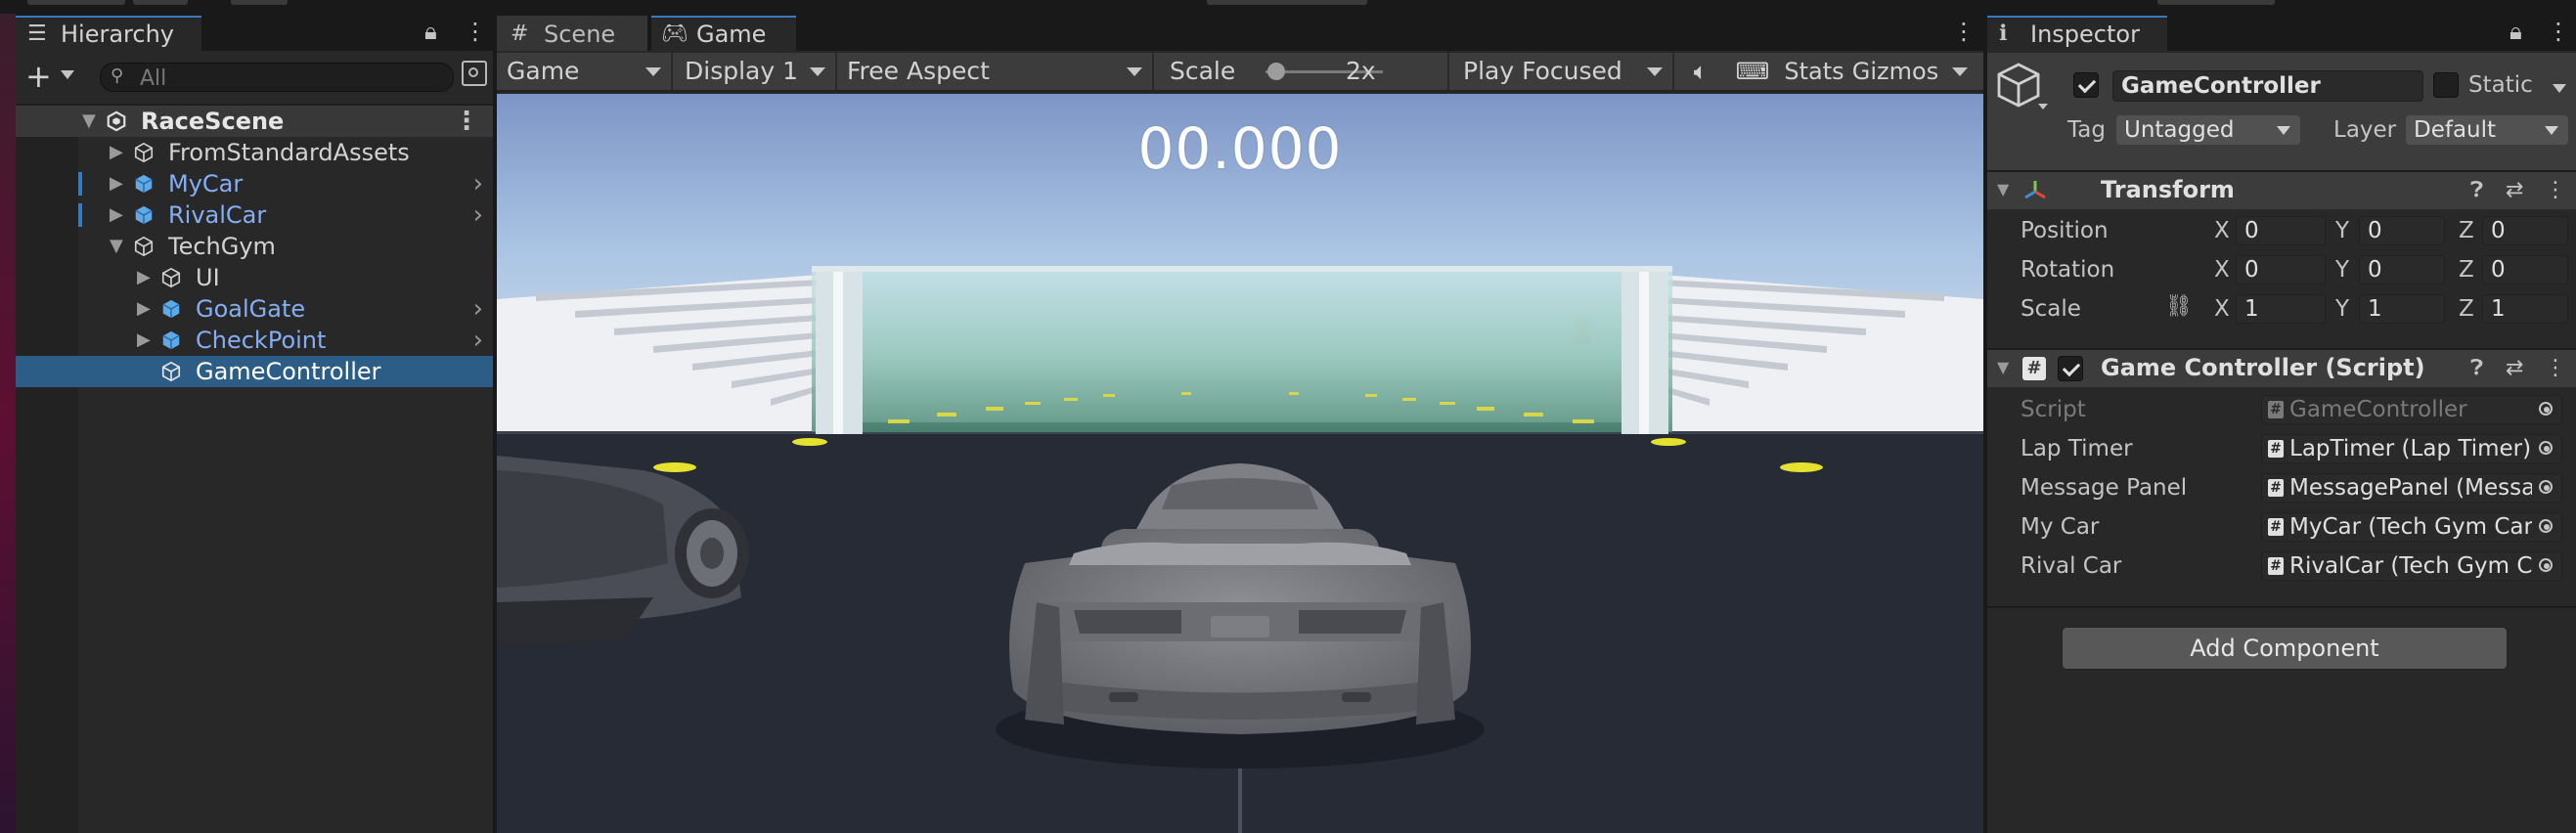 The width and height of the screenshot is (2576, 833). What do you see at coordinates (171, 309) in the screenshot?
I see `prefab-icon` at bounding box center [171, 309].